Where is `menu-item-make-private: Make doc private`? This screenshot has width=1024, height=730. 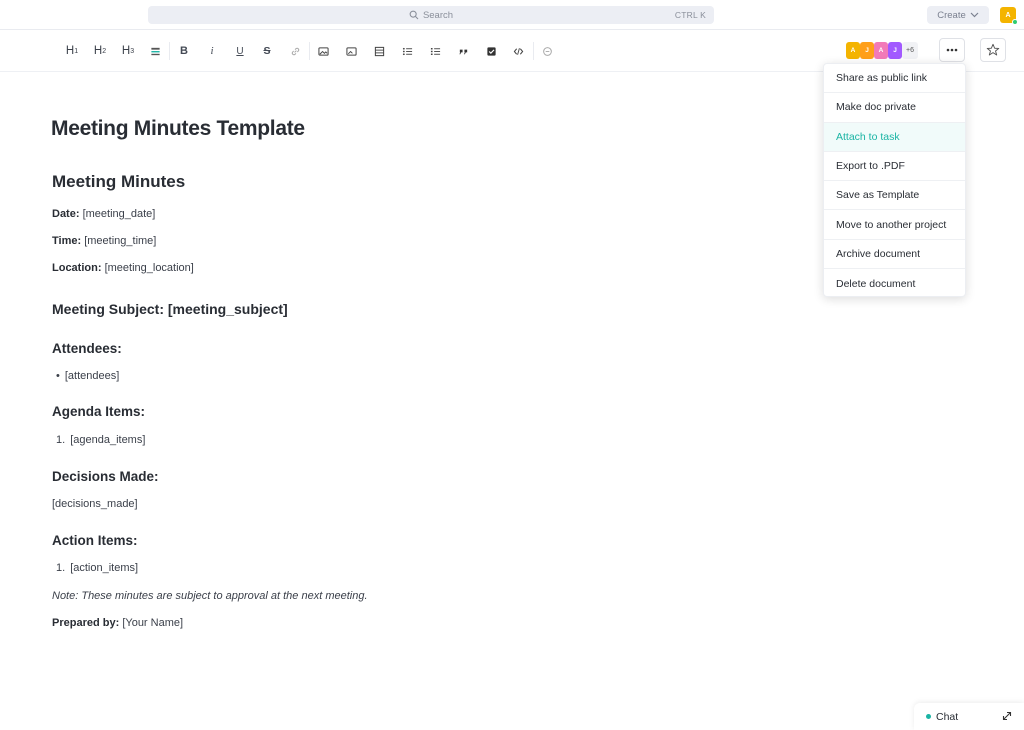
menu-item-make-private: Make doc private is located at coordinates (894, 108).